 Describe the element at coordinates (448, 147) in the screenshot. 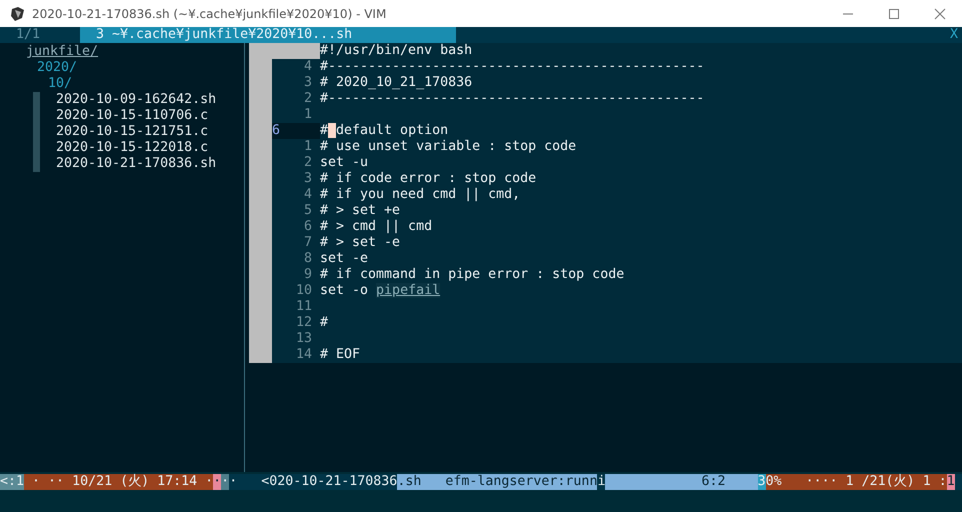

I see `code-line: # use unset variable : stop code` at that location.